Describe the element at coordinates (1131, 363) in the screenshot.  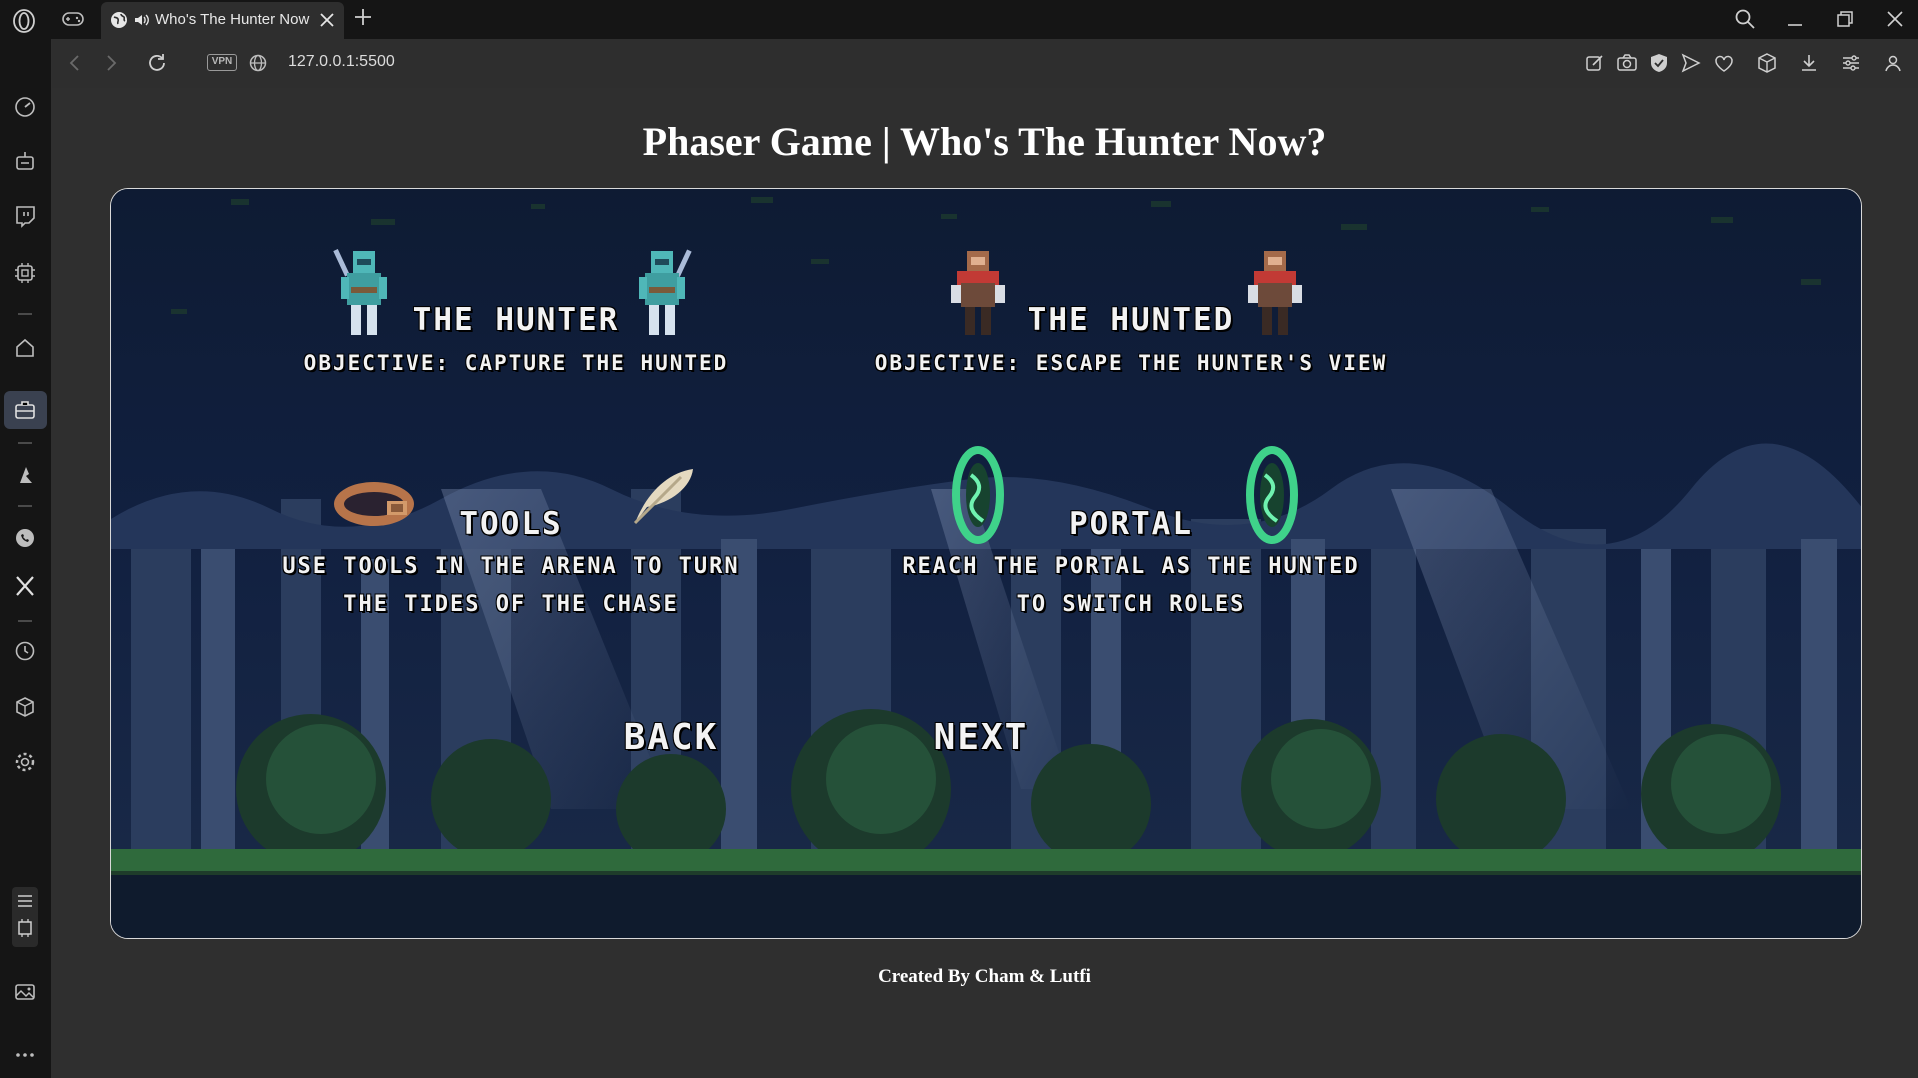
I see `hunted-objective: OBJECTIVE: ESCAPE THE HUNTER'S VIEW` at that location.